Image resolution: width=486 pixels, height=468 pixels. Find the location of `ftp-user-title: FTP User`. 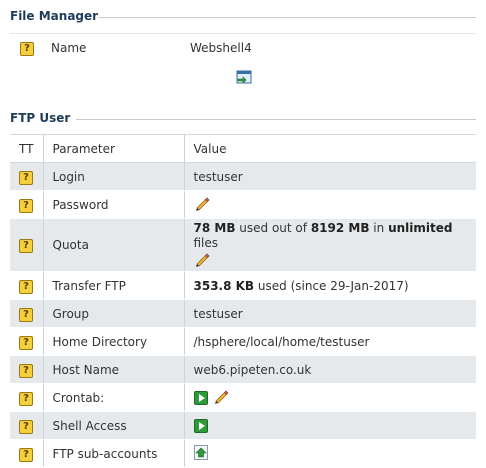

ftp-user-title: FTP User is located at coordinates (40, 118).